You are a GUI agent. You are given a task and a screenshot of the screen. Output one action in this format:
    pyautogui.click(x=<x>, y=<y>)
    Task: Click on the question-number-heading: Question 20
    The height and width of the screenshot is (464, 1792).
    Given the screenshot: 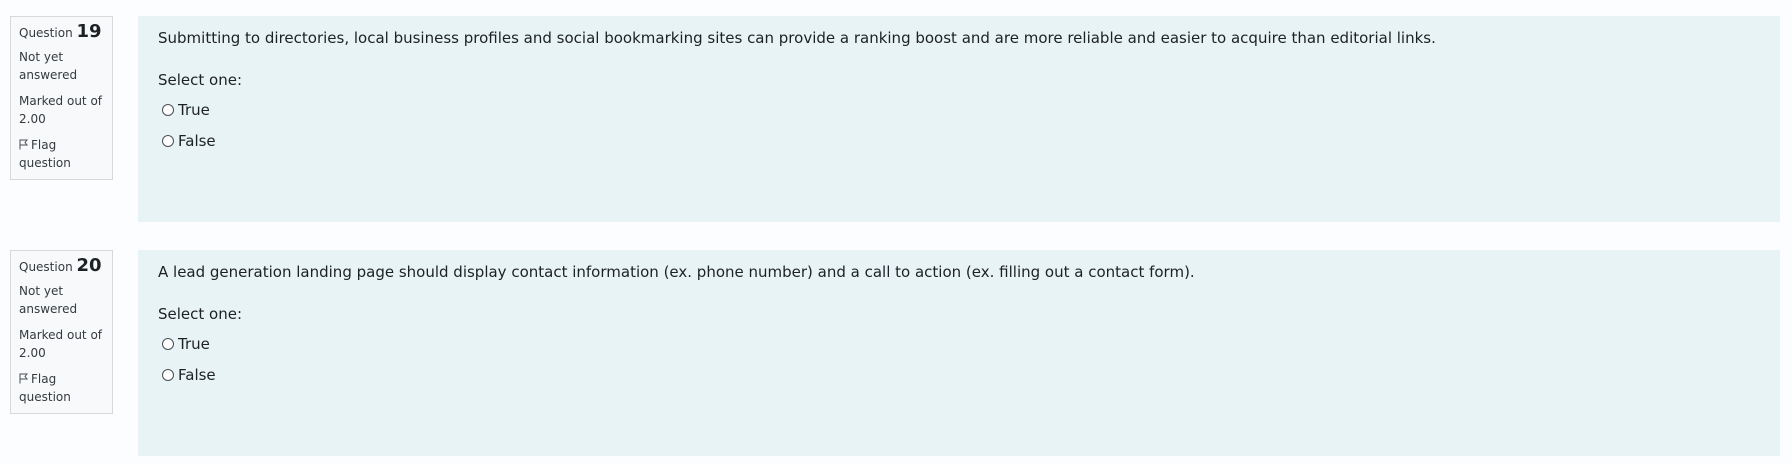 What is the action you would take?
    pyautogui.click(x=61, y=266)
    